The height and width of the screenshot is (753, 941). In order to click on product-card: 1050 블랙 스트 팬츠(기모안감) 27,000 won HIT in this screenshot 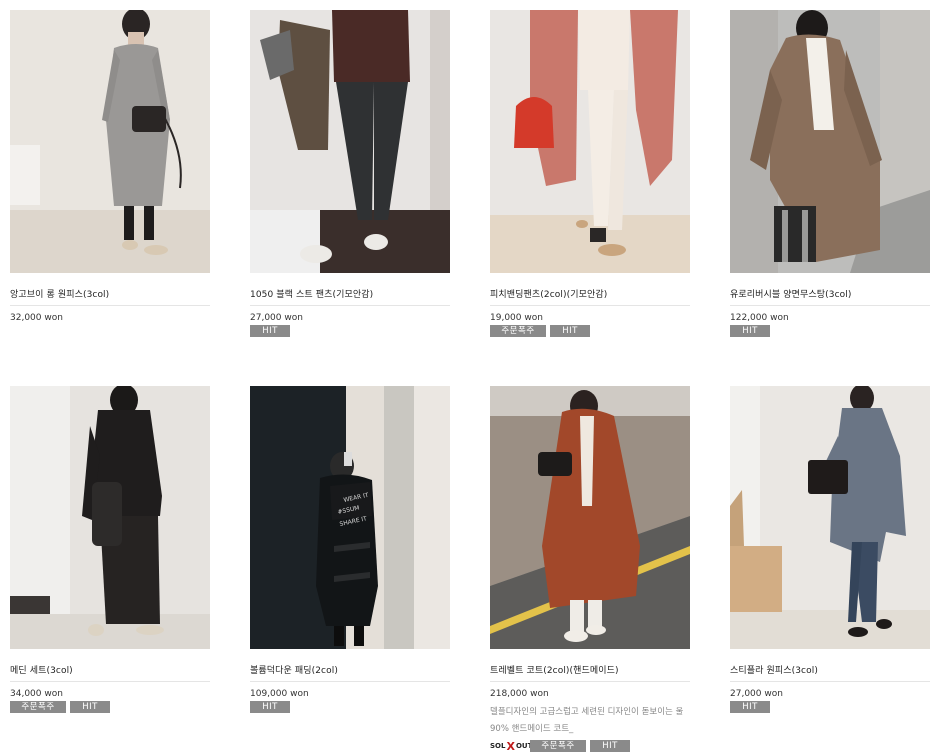, I will do `click(350, 173)`.